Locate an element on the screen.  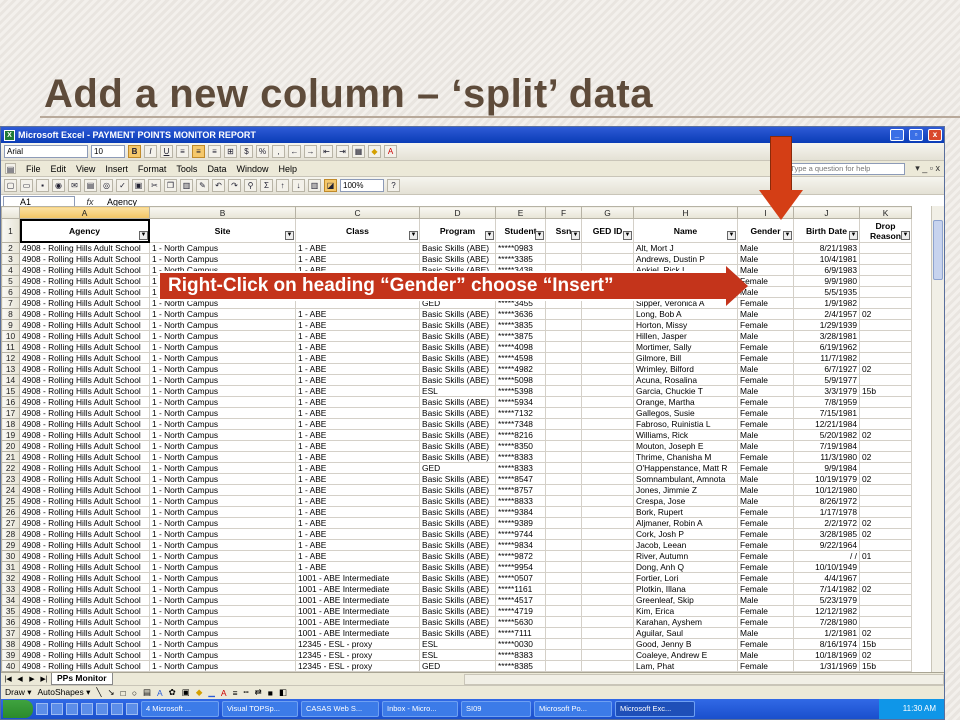
menu-insert: Insert is located at coordinates (116, 169).